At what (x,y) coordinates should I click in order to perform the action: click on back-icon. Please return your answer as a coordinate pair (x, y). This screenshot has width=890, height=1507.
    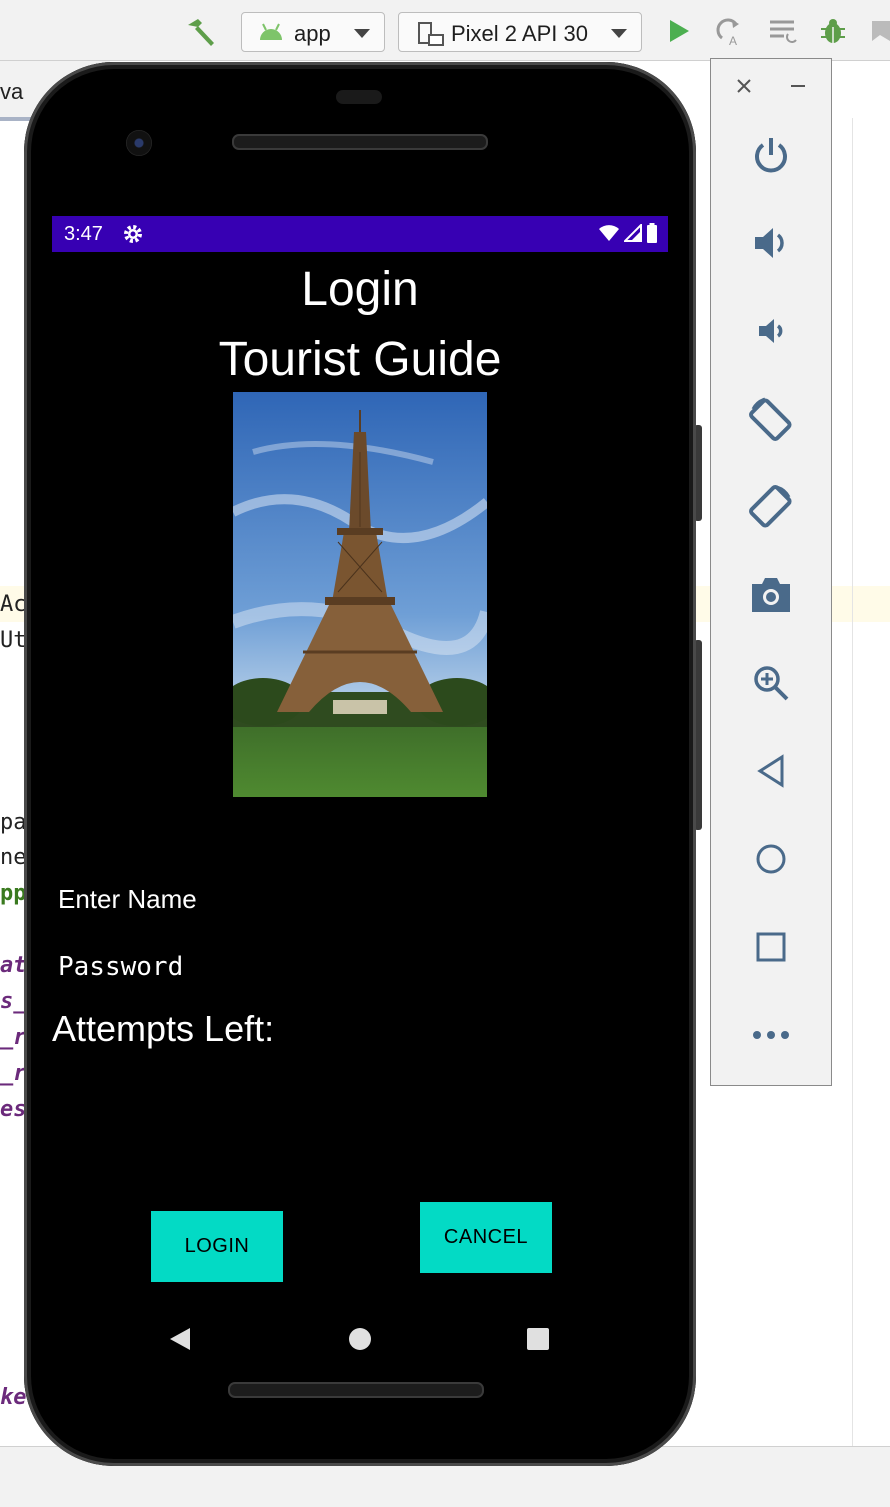
    Looking at the image, I should click on (771, 771).